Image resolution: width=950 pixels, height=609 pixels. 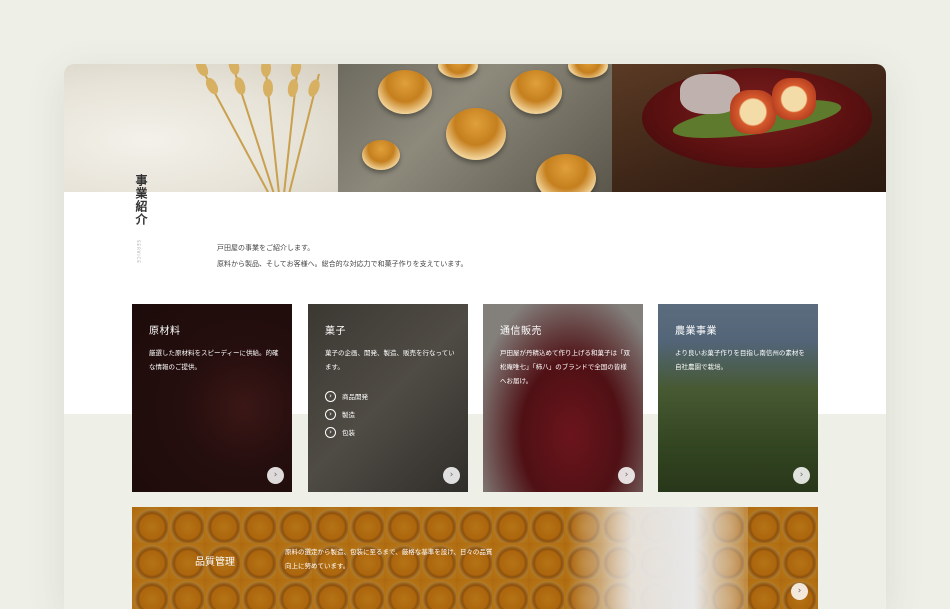 I want to click on link-manufacturing: › 製造, so click(x=346, y=414).